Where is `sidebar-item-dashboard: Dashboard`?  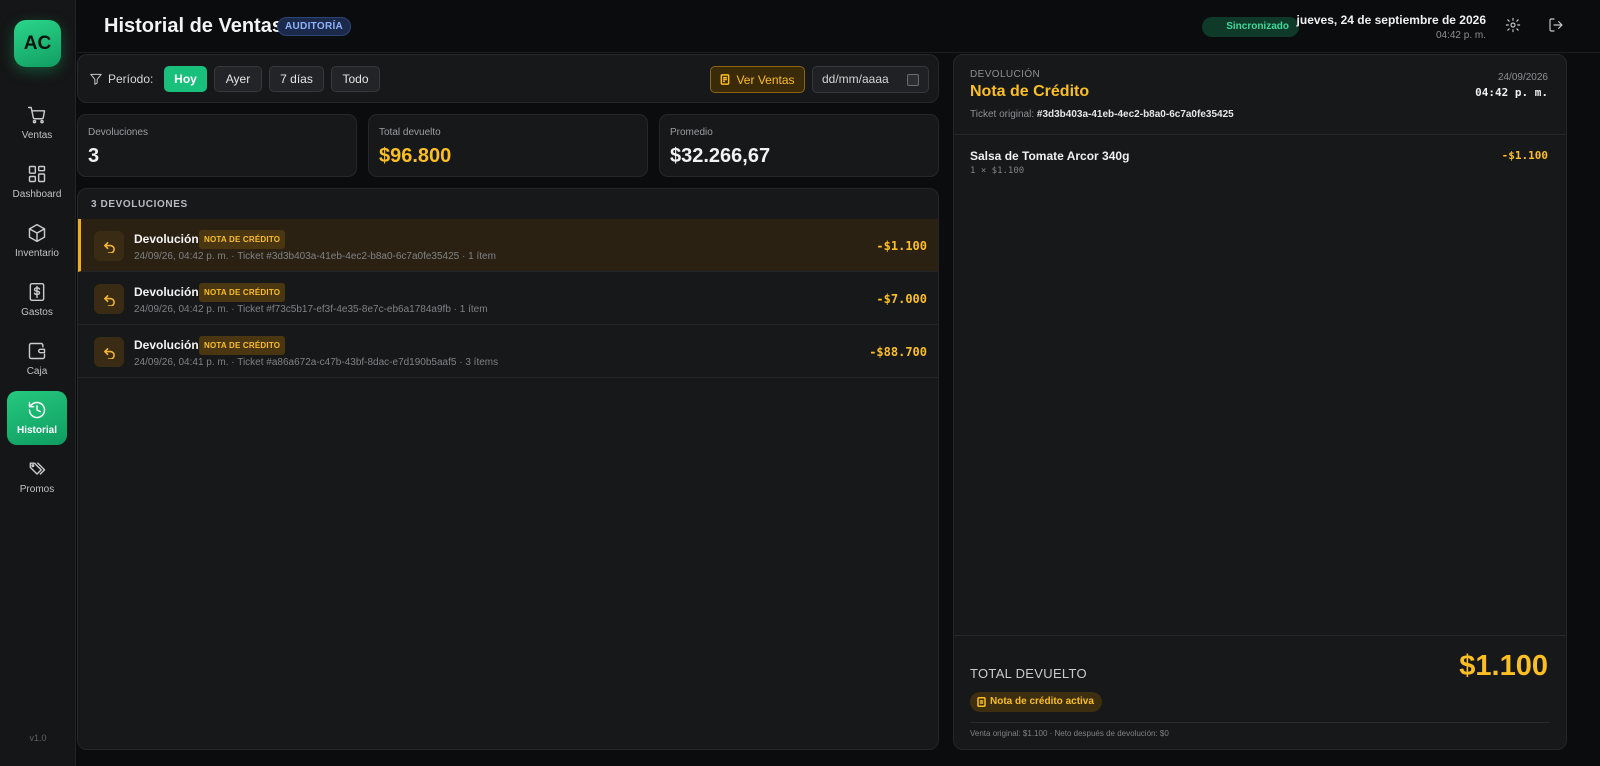
sidebar-item-dashboard: Dashboard is located at coordinates (37, 182).